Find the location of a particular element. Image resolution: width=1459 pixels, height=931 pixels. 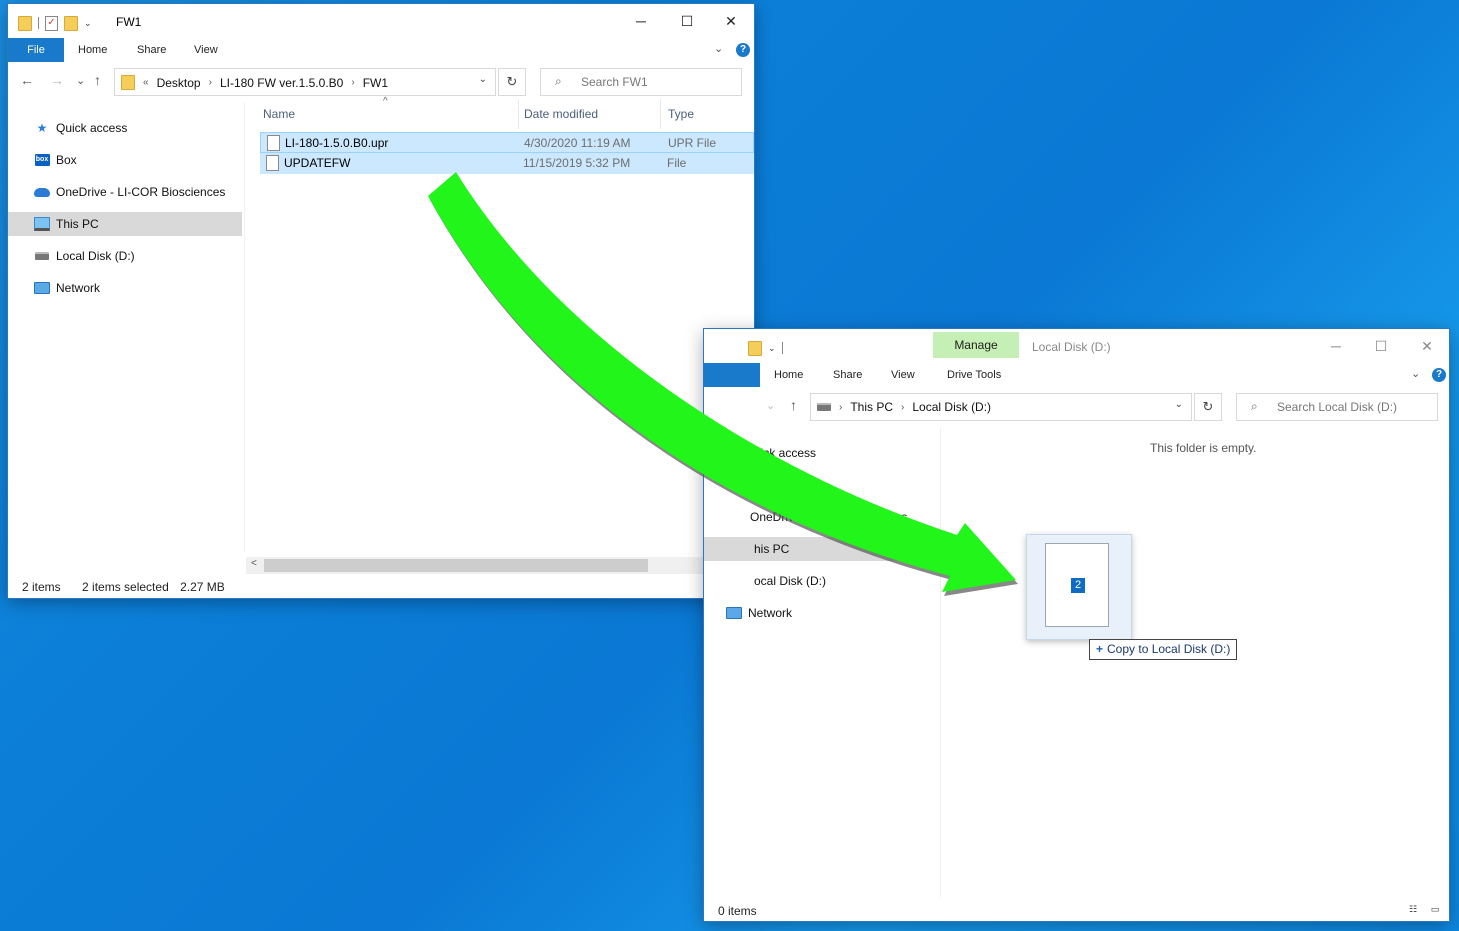

drag-preview: 2 is located at coordinates (1079, 587).